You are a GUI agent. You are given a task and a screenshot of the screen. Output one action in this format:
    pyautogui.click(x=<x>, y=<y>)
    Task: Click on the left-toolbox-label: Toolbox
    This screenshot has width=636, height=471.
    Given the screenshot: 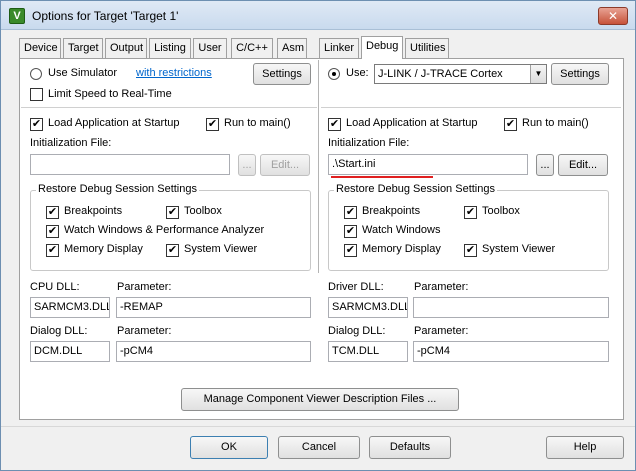 What is the action you would take?
    pyautogui.click(x=203, y=211)
    